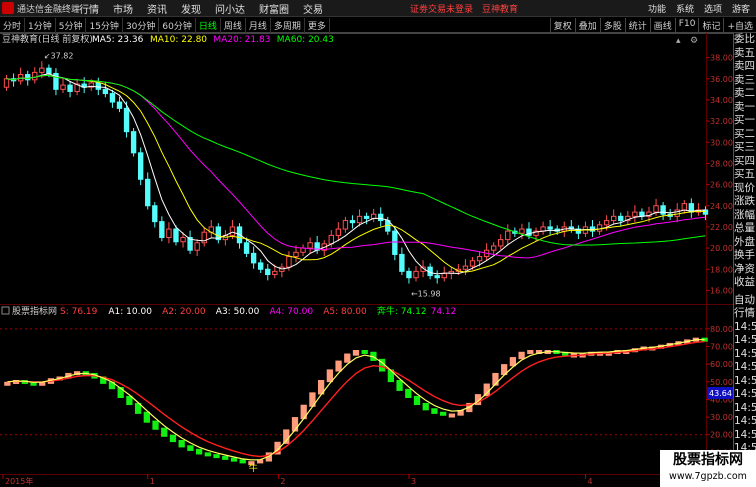  I want to click on tool-button-4: 画线, so click(662, 25).